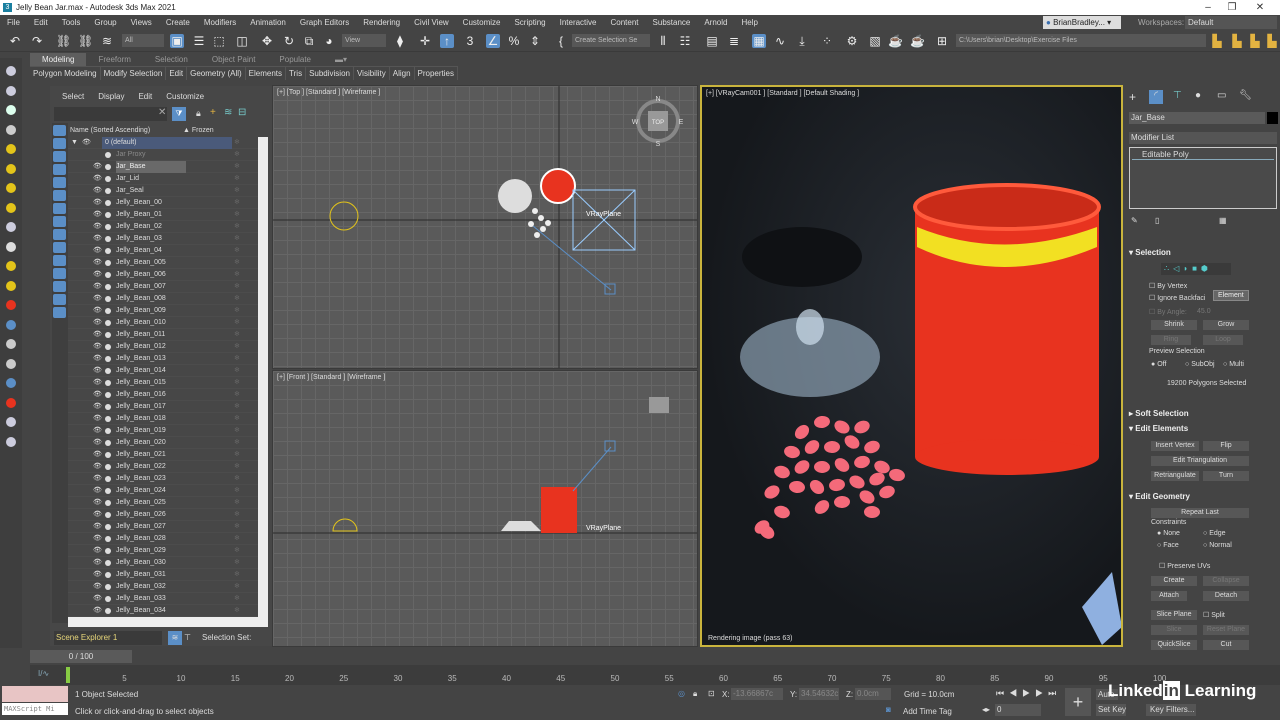 The image size is (1280, 720). I want to click on render-grid-icon: ⊞, so click(942, 41).